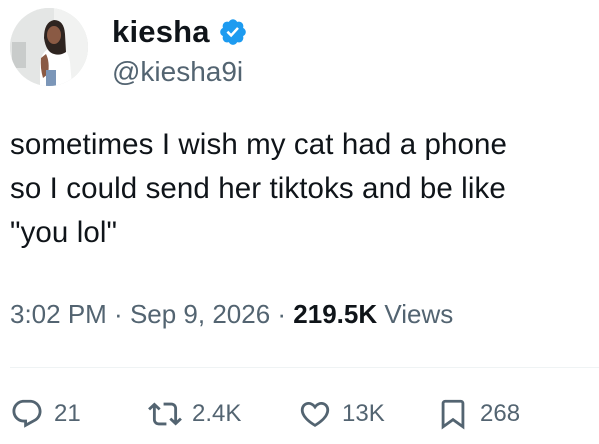 The image size is (599, 444). What do you see at coordinates (27, 413) in the screenshot?
I see `reply-icon` at bounding box center [27, 413].